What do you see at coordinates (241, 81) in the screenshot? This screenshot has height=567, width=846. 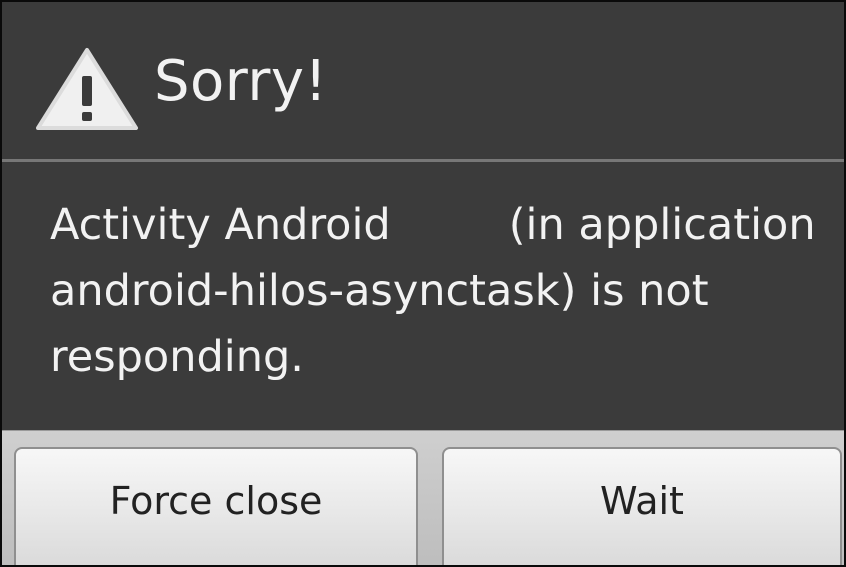 I see `dialog-title: Sorry!` at bounding box center [241, 81].